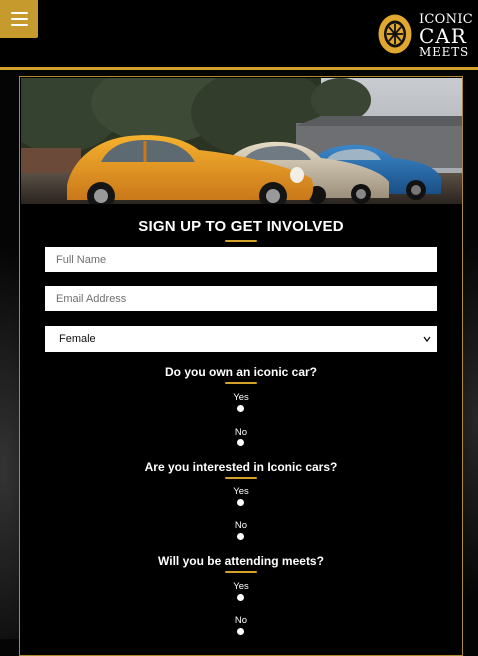  Describe the element at coordinates (241, 372) in the screenshot. I see `question-own-car: Do you own an iconic car?` at that location.